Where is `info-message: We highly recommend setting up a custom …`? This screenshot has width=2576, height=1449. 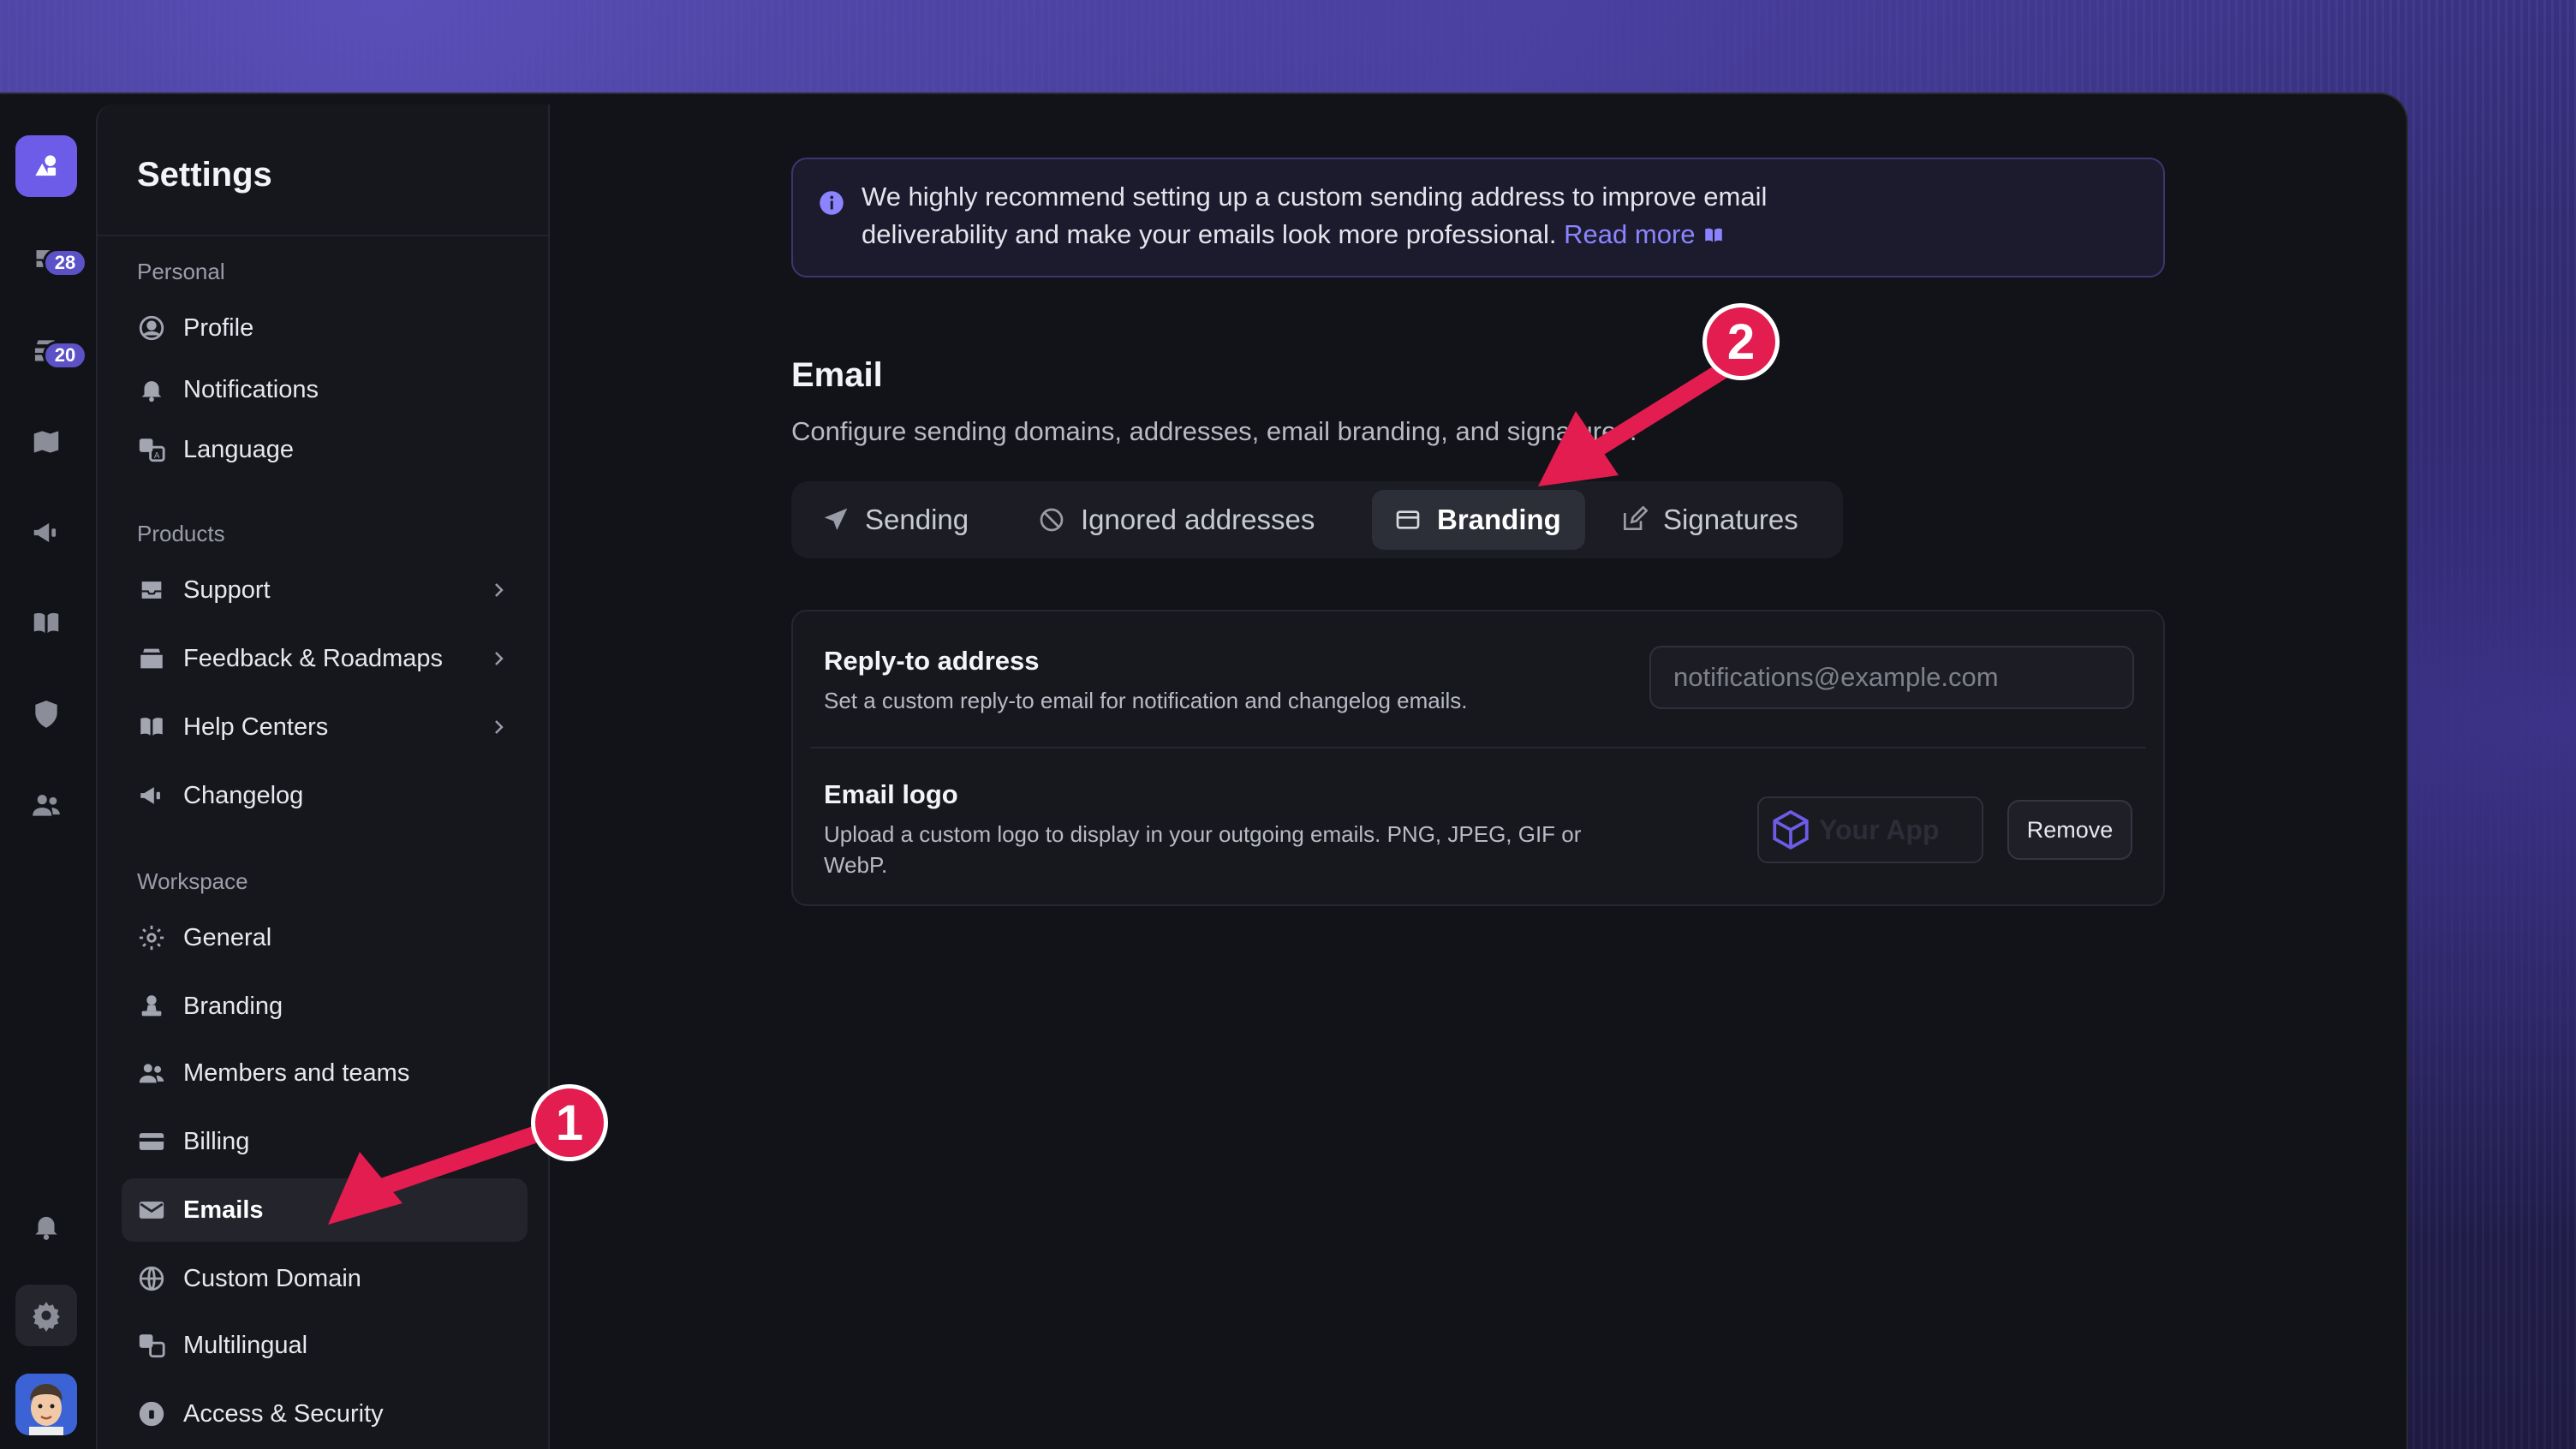
info-message: We highly recommend setting up a custom … is located at coordinates (1375, 215).